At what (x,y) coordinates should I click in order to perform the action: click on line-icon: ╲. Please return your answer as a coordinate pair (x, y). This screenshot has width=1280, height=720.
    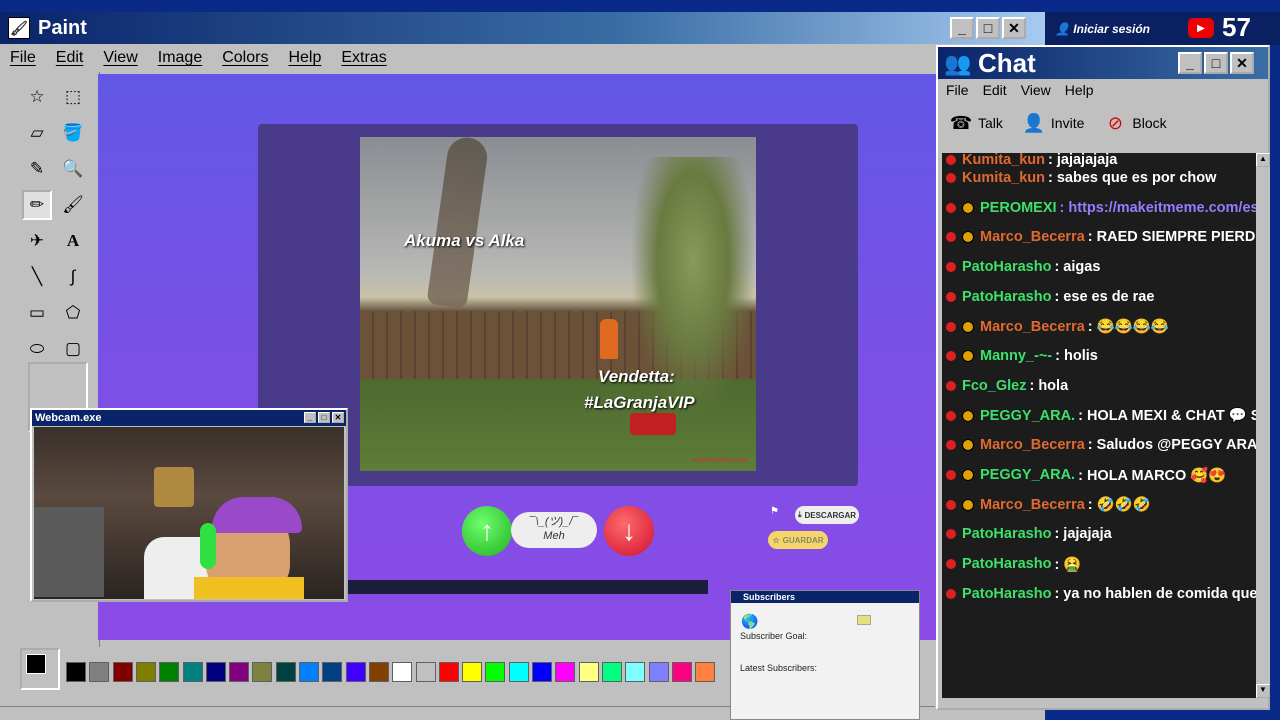
    Looking at the image, I should click on (37, 277).